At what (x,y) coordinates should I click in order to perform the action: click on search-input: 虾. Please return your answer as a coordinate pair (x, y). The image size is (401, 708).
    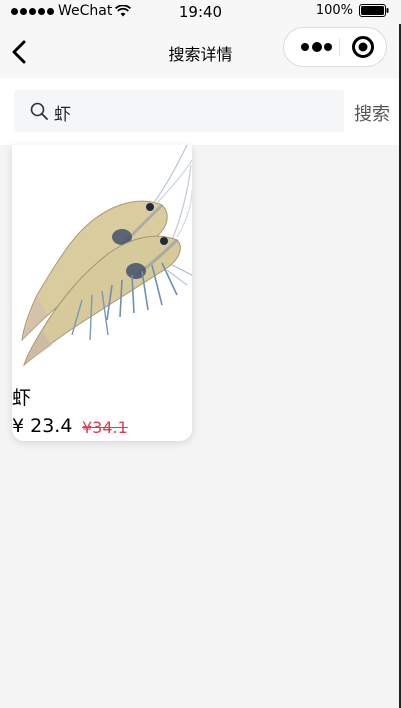
    Looking at the image, I should click on (179, 111).